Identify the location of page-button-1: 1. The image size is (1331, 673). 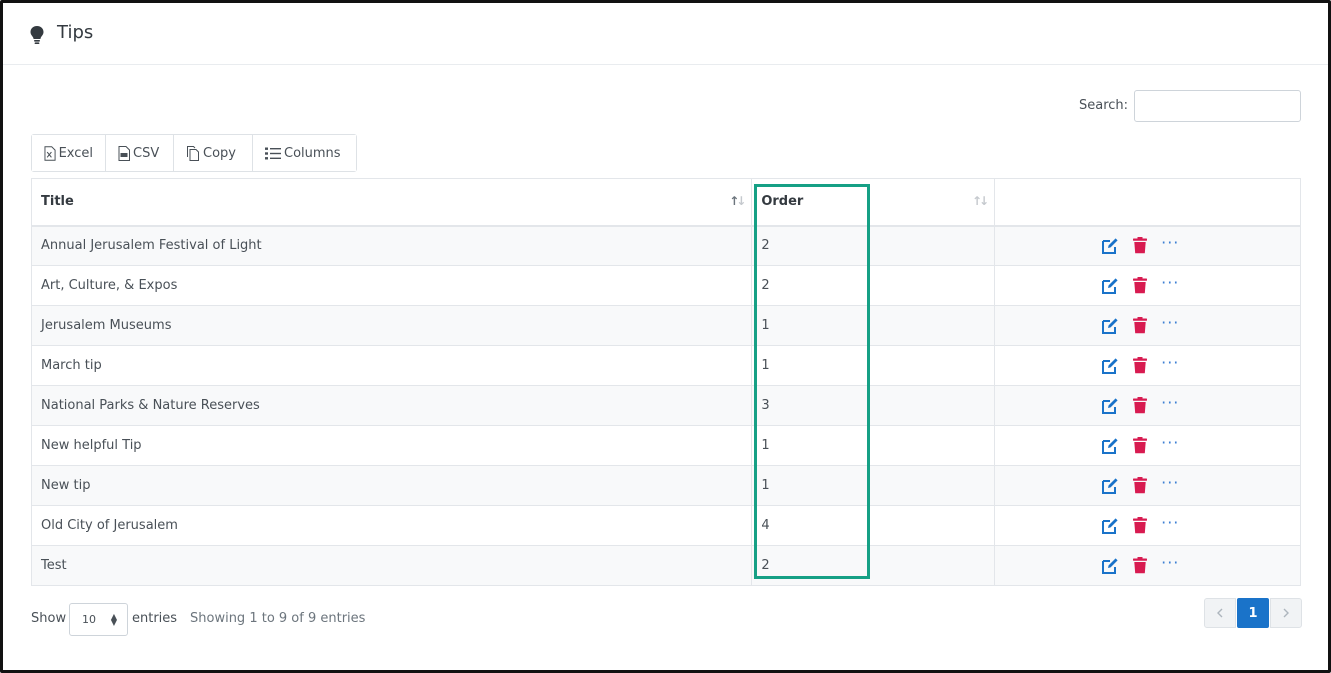
(1253, 613).